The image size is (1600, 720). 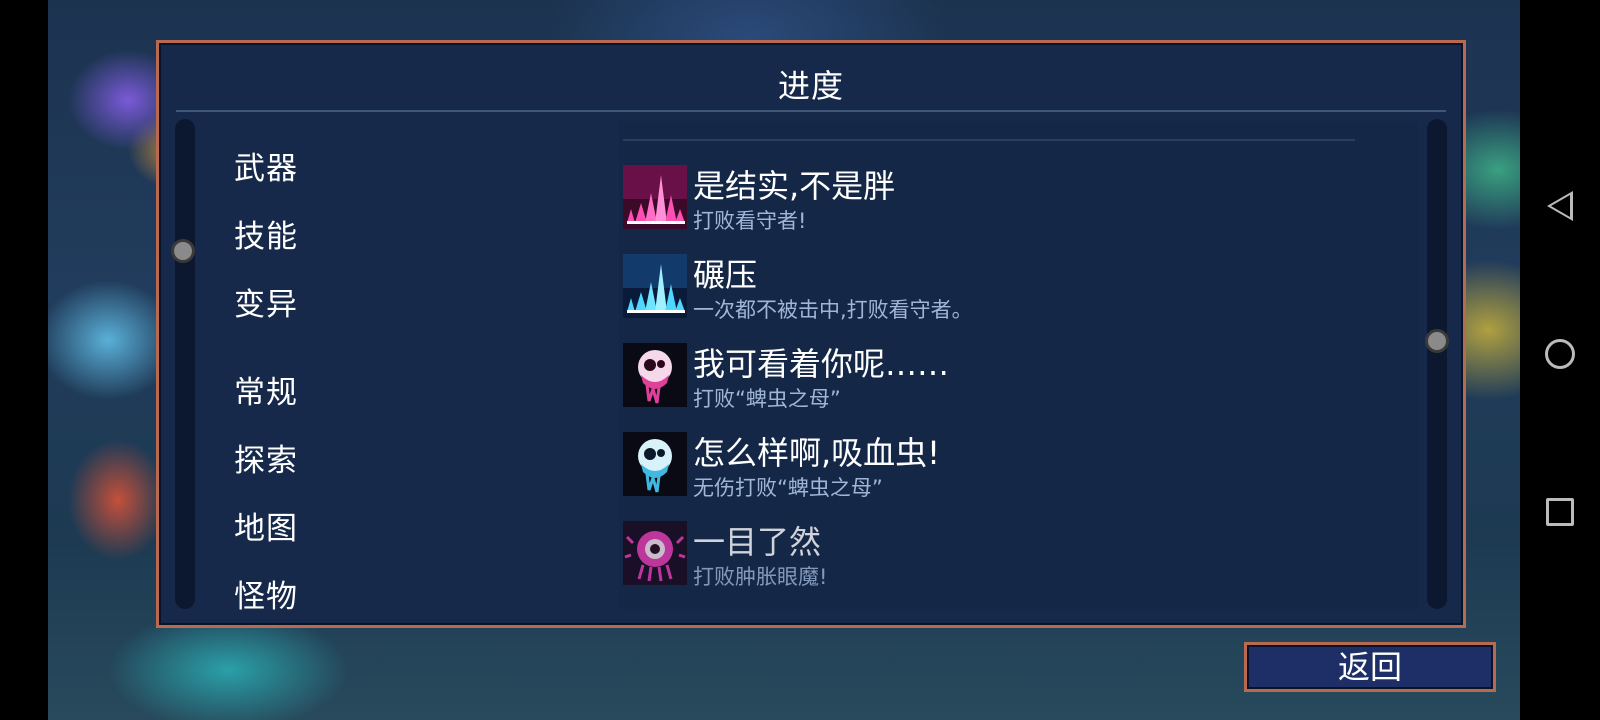 I want to click on pink-eyeball-icon, so click(x=655, y=375).